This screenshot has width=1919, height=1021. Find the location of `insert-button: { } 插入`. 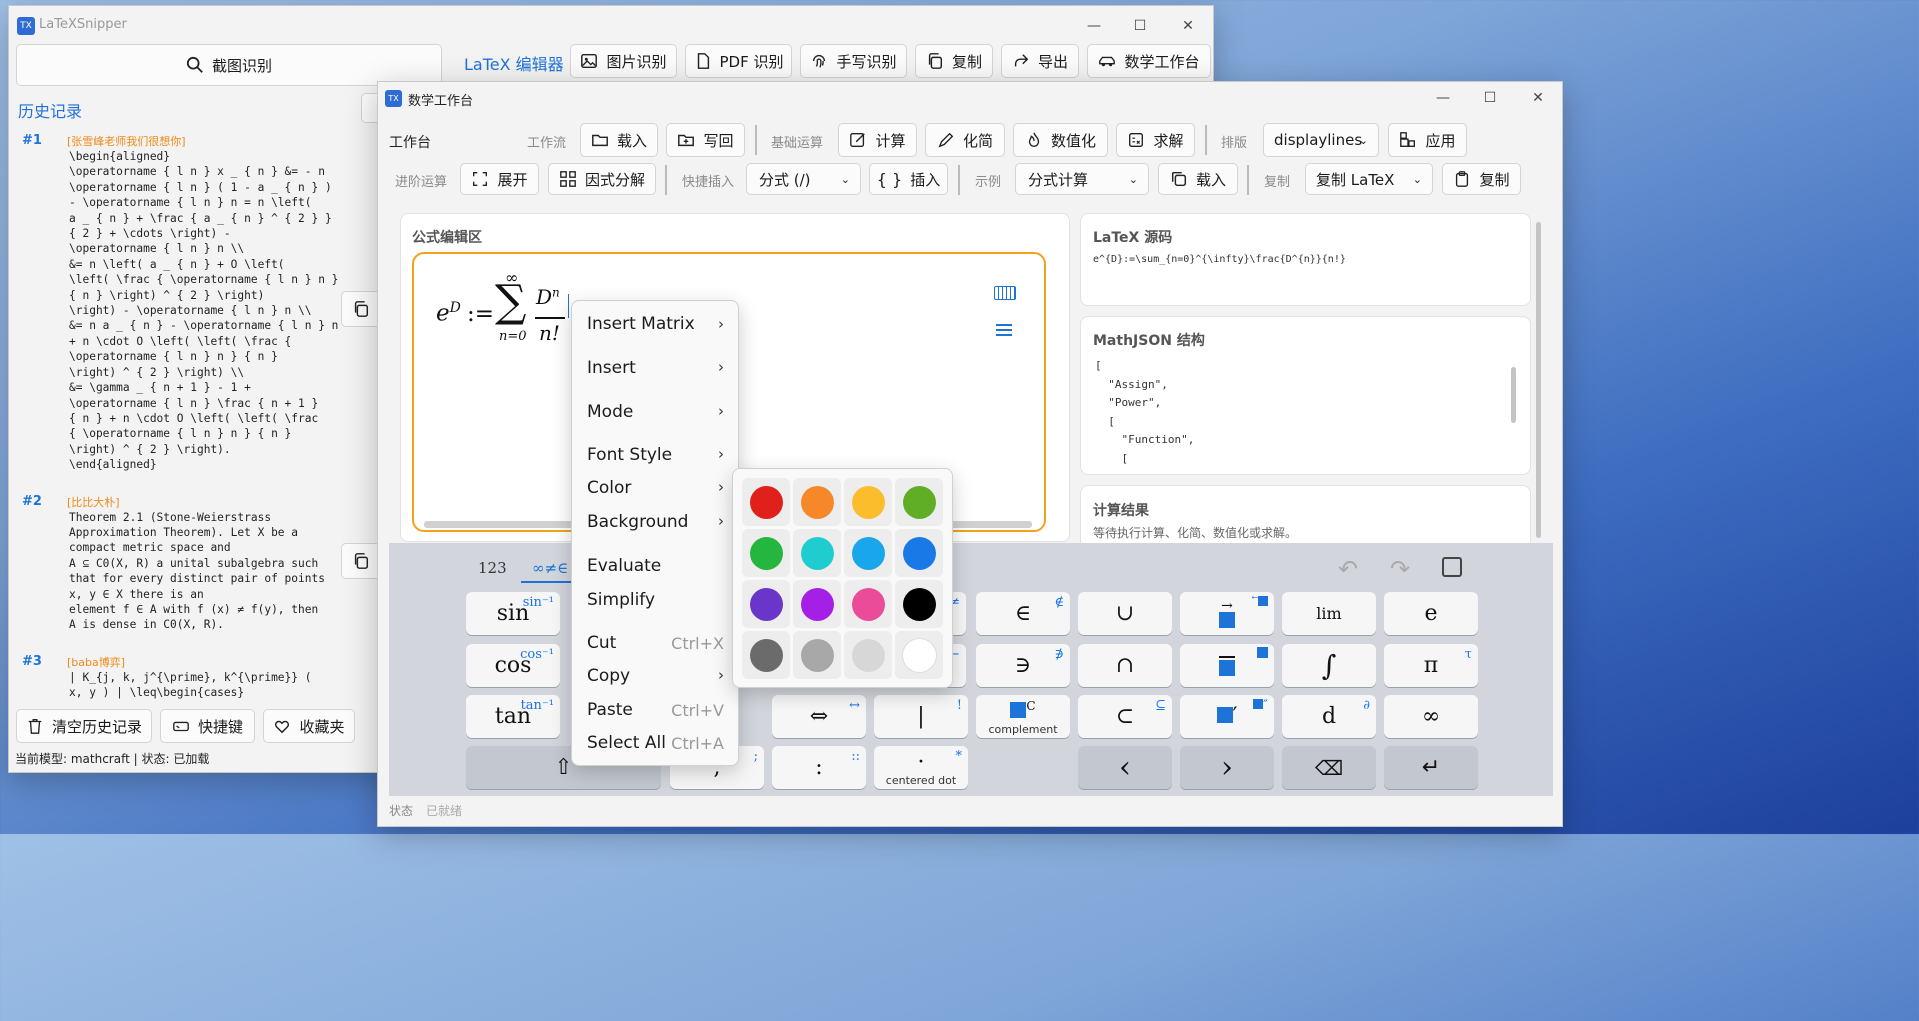

insert-button: { } 插入 is located at coordinates (908, 179).